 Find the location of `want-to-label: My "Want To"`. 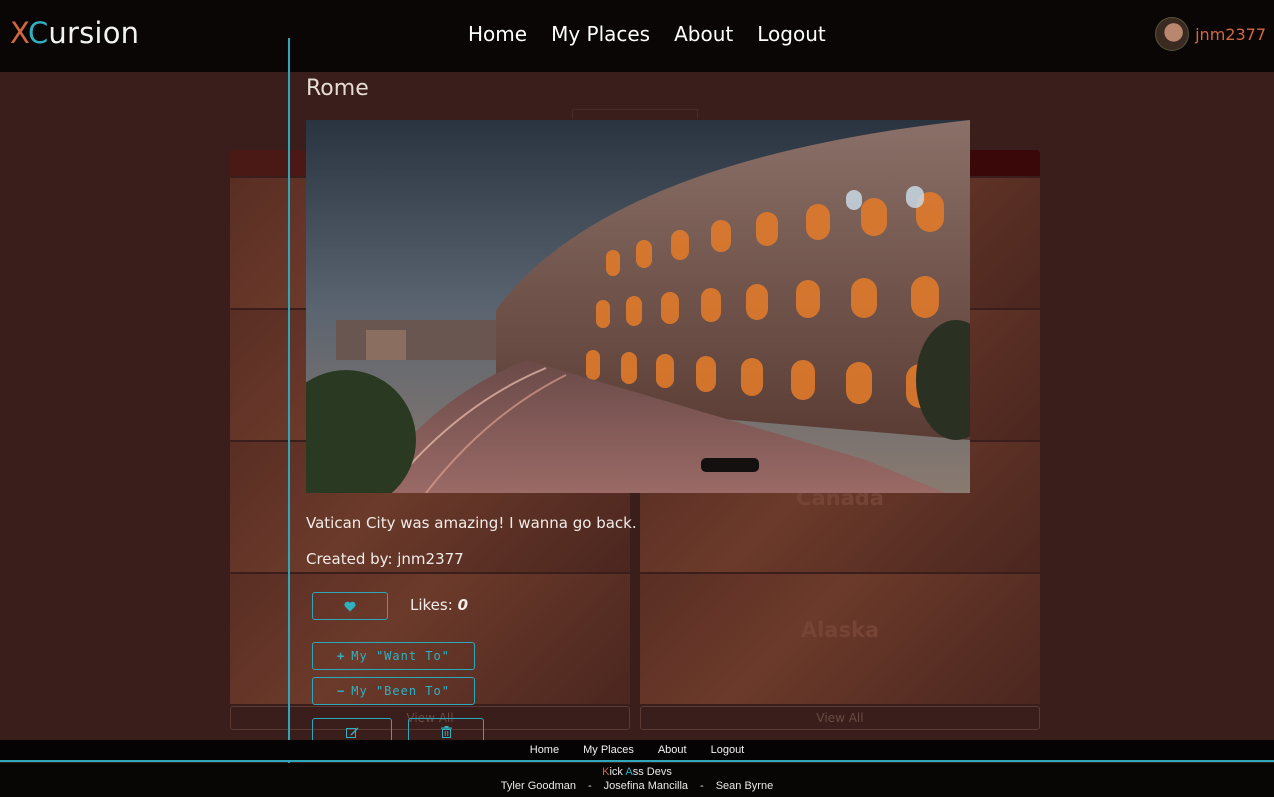

want-to-label: My "Want To" is located at coordinates (400, 656).